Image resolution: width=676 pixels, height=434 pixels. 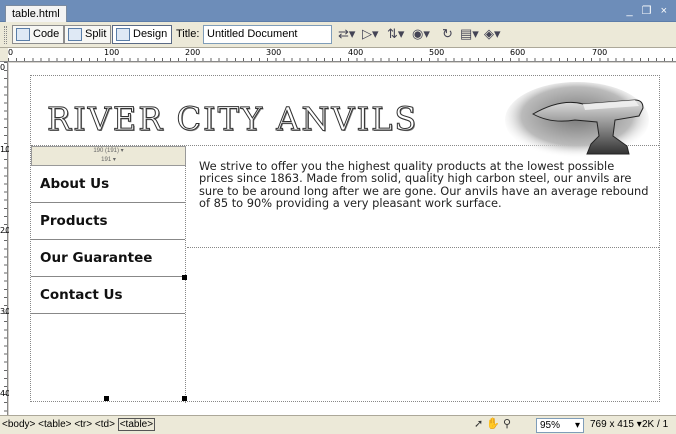 What do you see at coordinates (370, 34) in the screenshot?
I see `preview-browser-icon: ▷▾` at bounding box center [370, 34].